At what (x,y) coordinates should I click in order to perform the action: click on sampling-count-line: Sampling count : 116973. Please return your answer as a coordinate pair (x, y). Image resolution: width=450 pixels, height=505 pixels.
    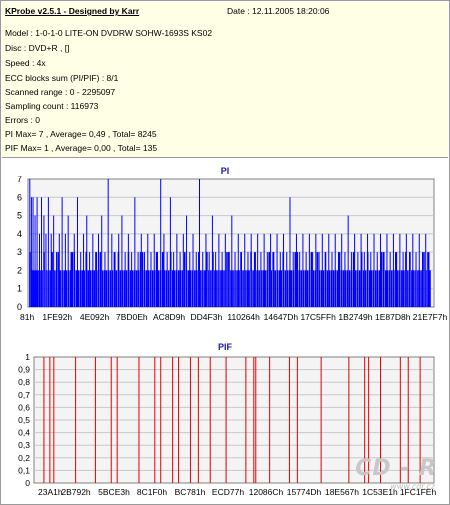
    Looking at the image, I should click on (52, 106).